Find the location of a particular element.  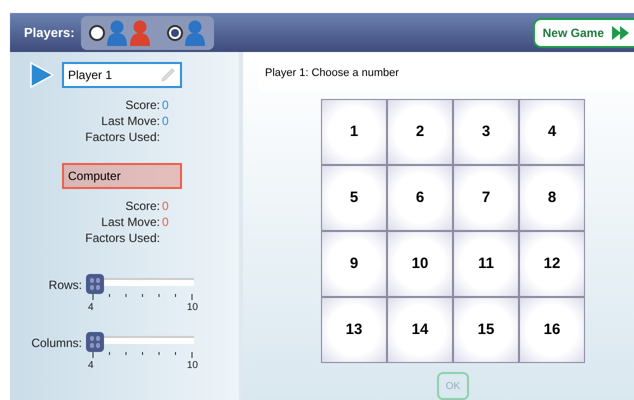

number-tile: 6 is located at coordinates (420, 198).